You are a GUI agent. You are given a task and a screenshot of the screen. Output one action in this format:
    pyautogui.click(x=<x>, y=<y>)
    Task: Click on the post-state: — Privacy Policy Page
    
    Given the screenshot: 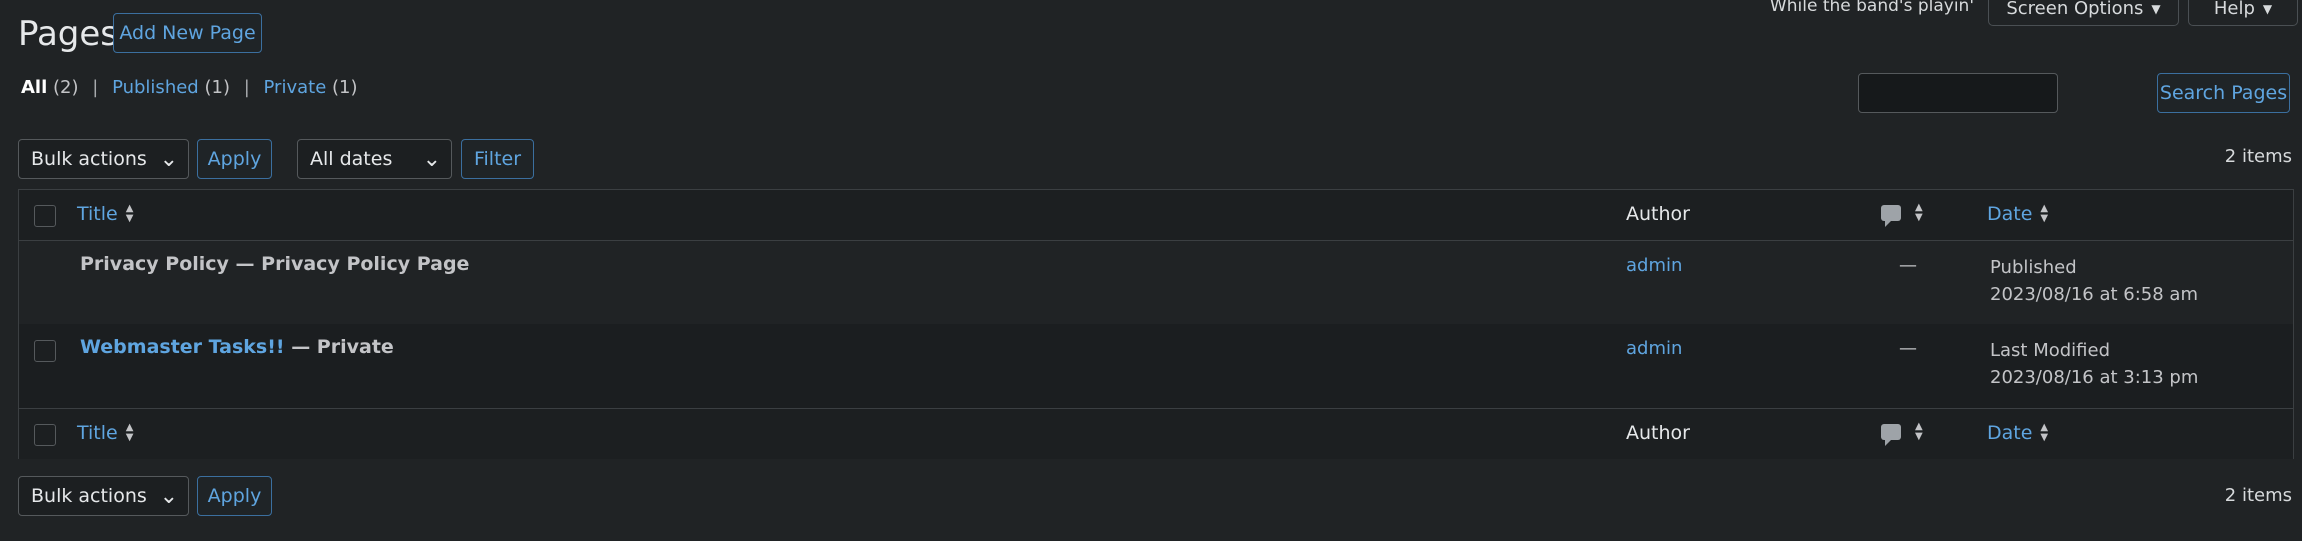 What is the action you would take?
    pyautogui.click(x=349, y=264)
    